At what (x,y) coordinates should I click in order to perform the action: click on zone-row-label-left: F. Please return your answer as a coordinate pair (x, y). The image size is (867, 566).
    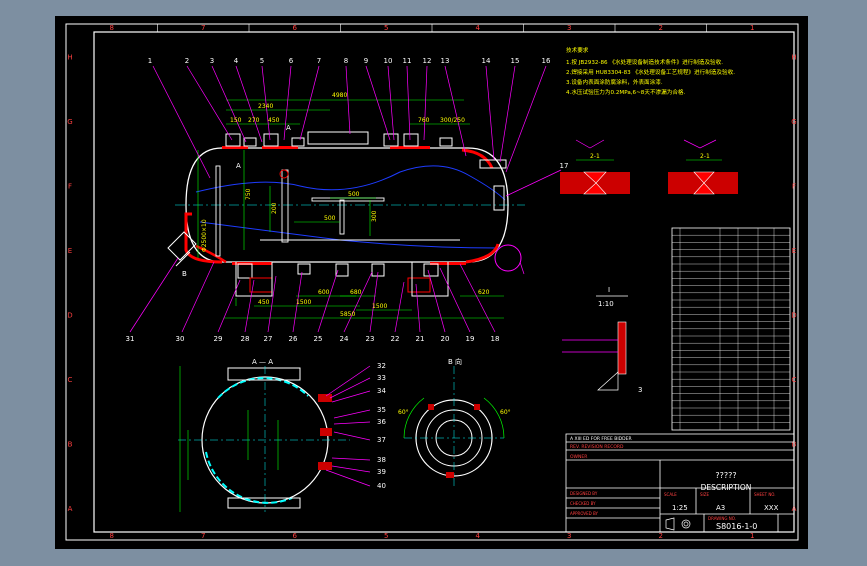
    Looking at the image, I should click on (70, 186).